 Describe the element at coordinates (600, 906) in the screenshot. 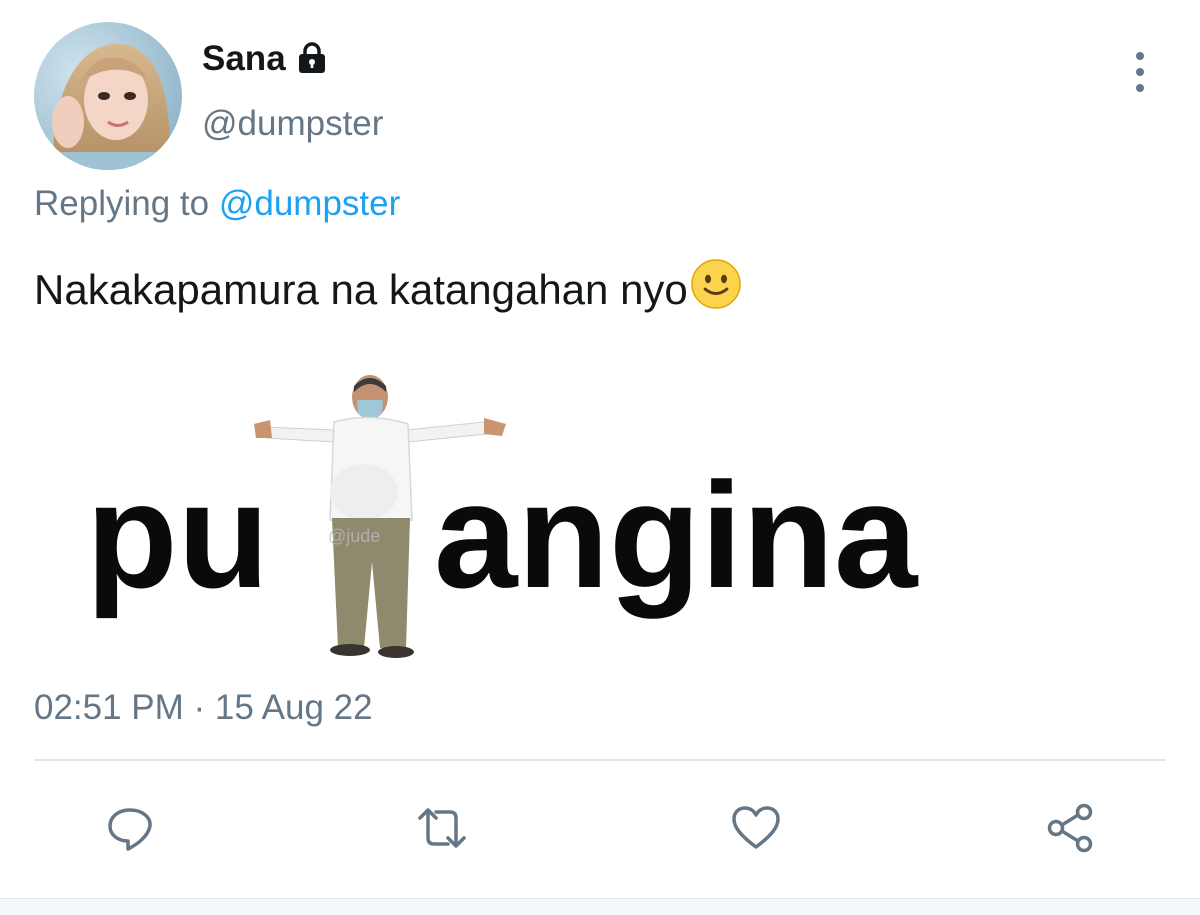

I see `bottom-bar` at that location.